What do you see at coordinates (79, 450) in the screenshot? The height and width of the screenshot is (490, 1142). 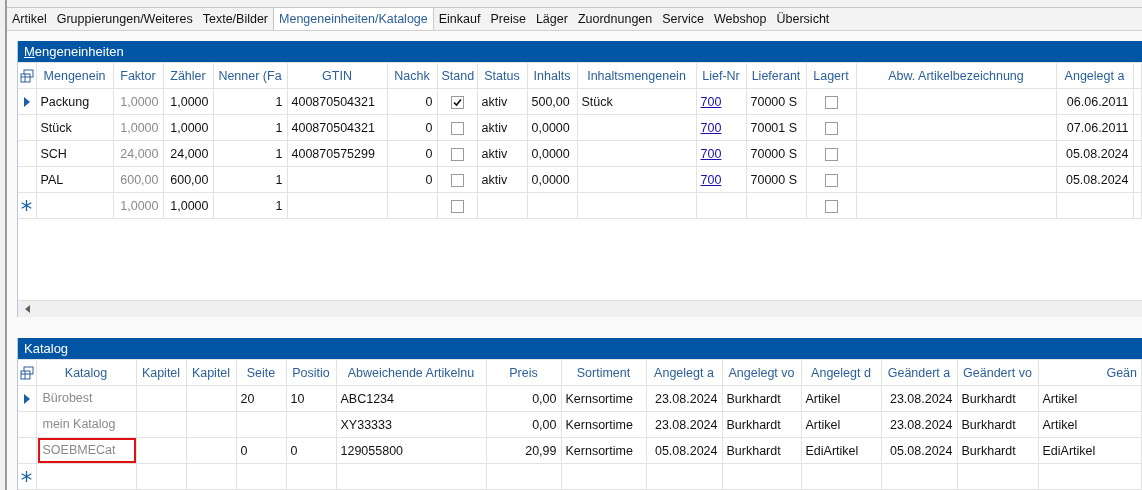 I see `table-cell-text: SOEBMECat` at bounding box center [79, 450].